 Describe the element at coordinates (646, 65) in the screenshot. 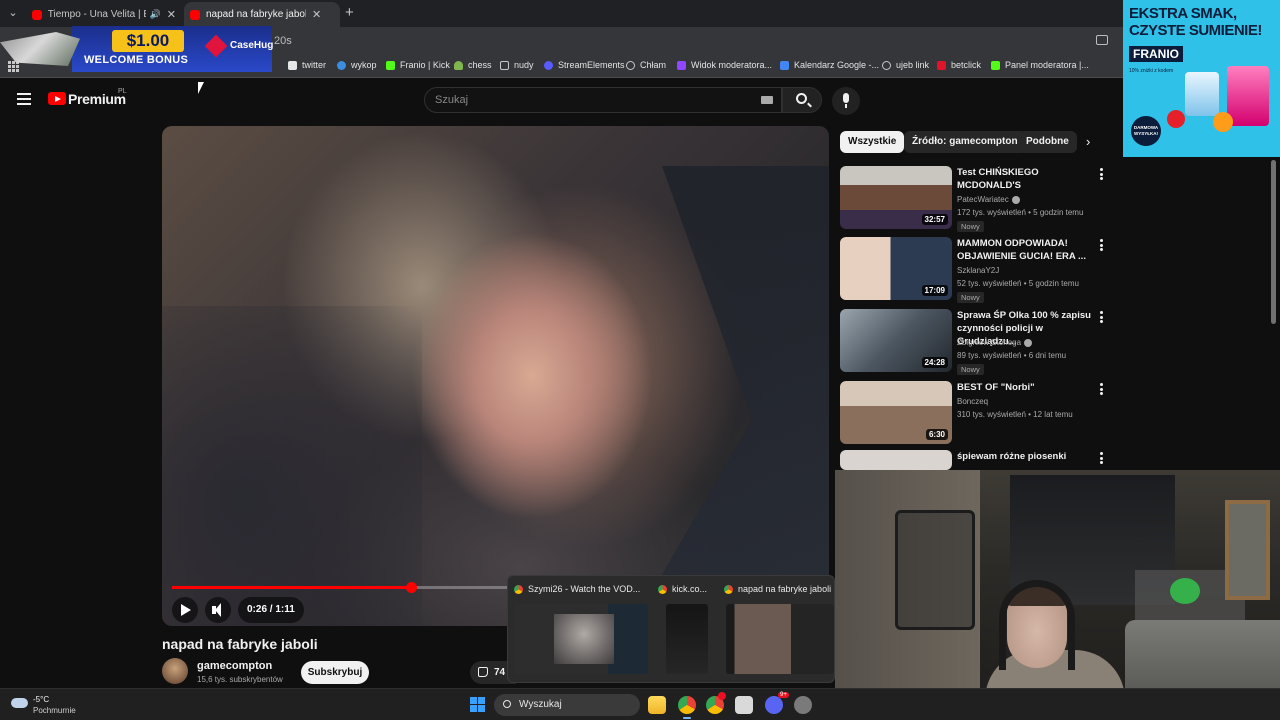

I see `bookmark-chlam: Chłam` at that location.